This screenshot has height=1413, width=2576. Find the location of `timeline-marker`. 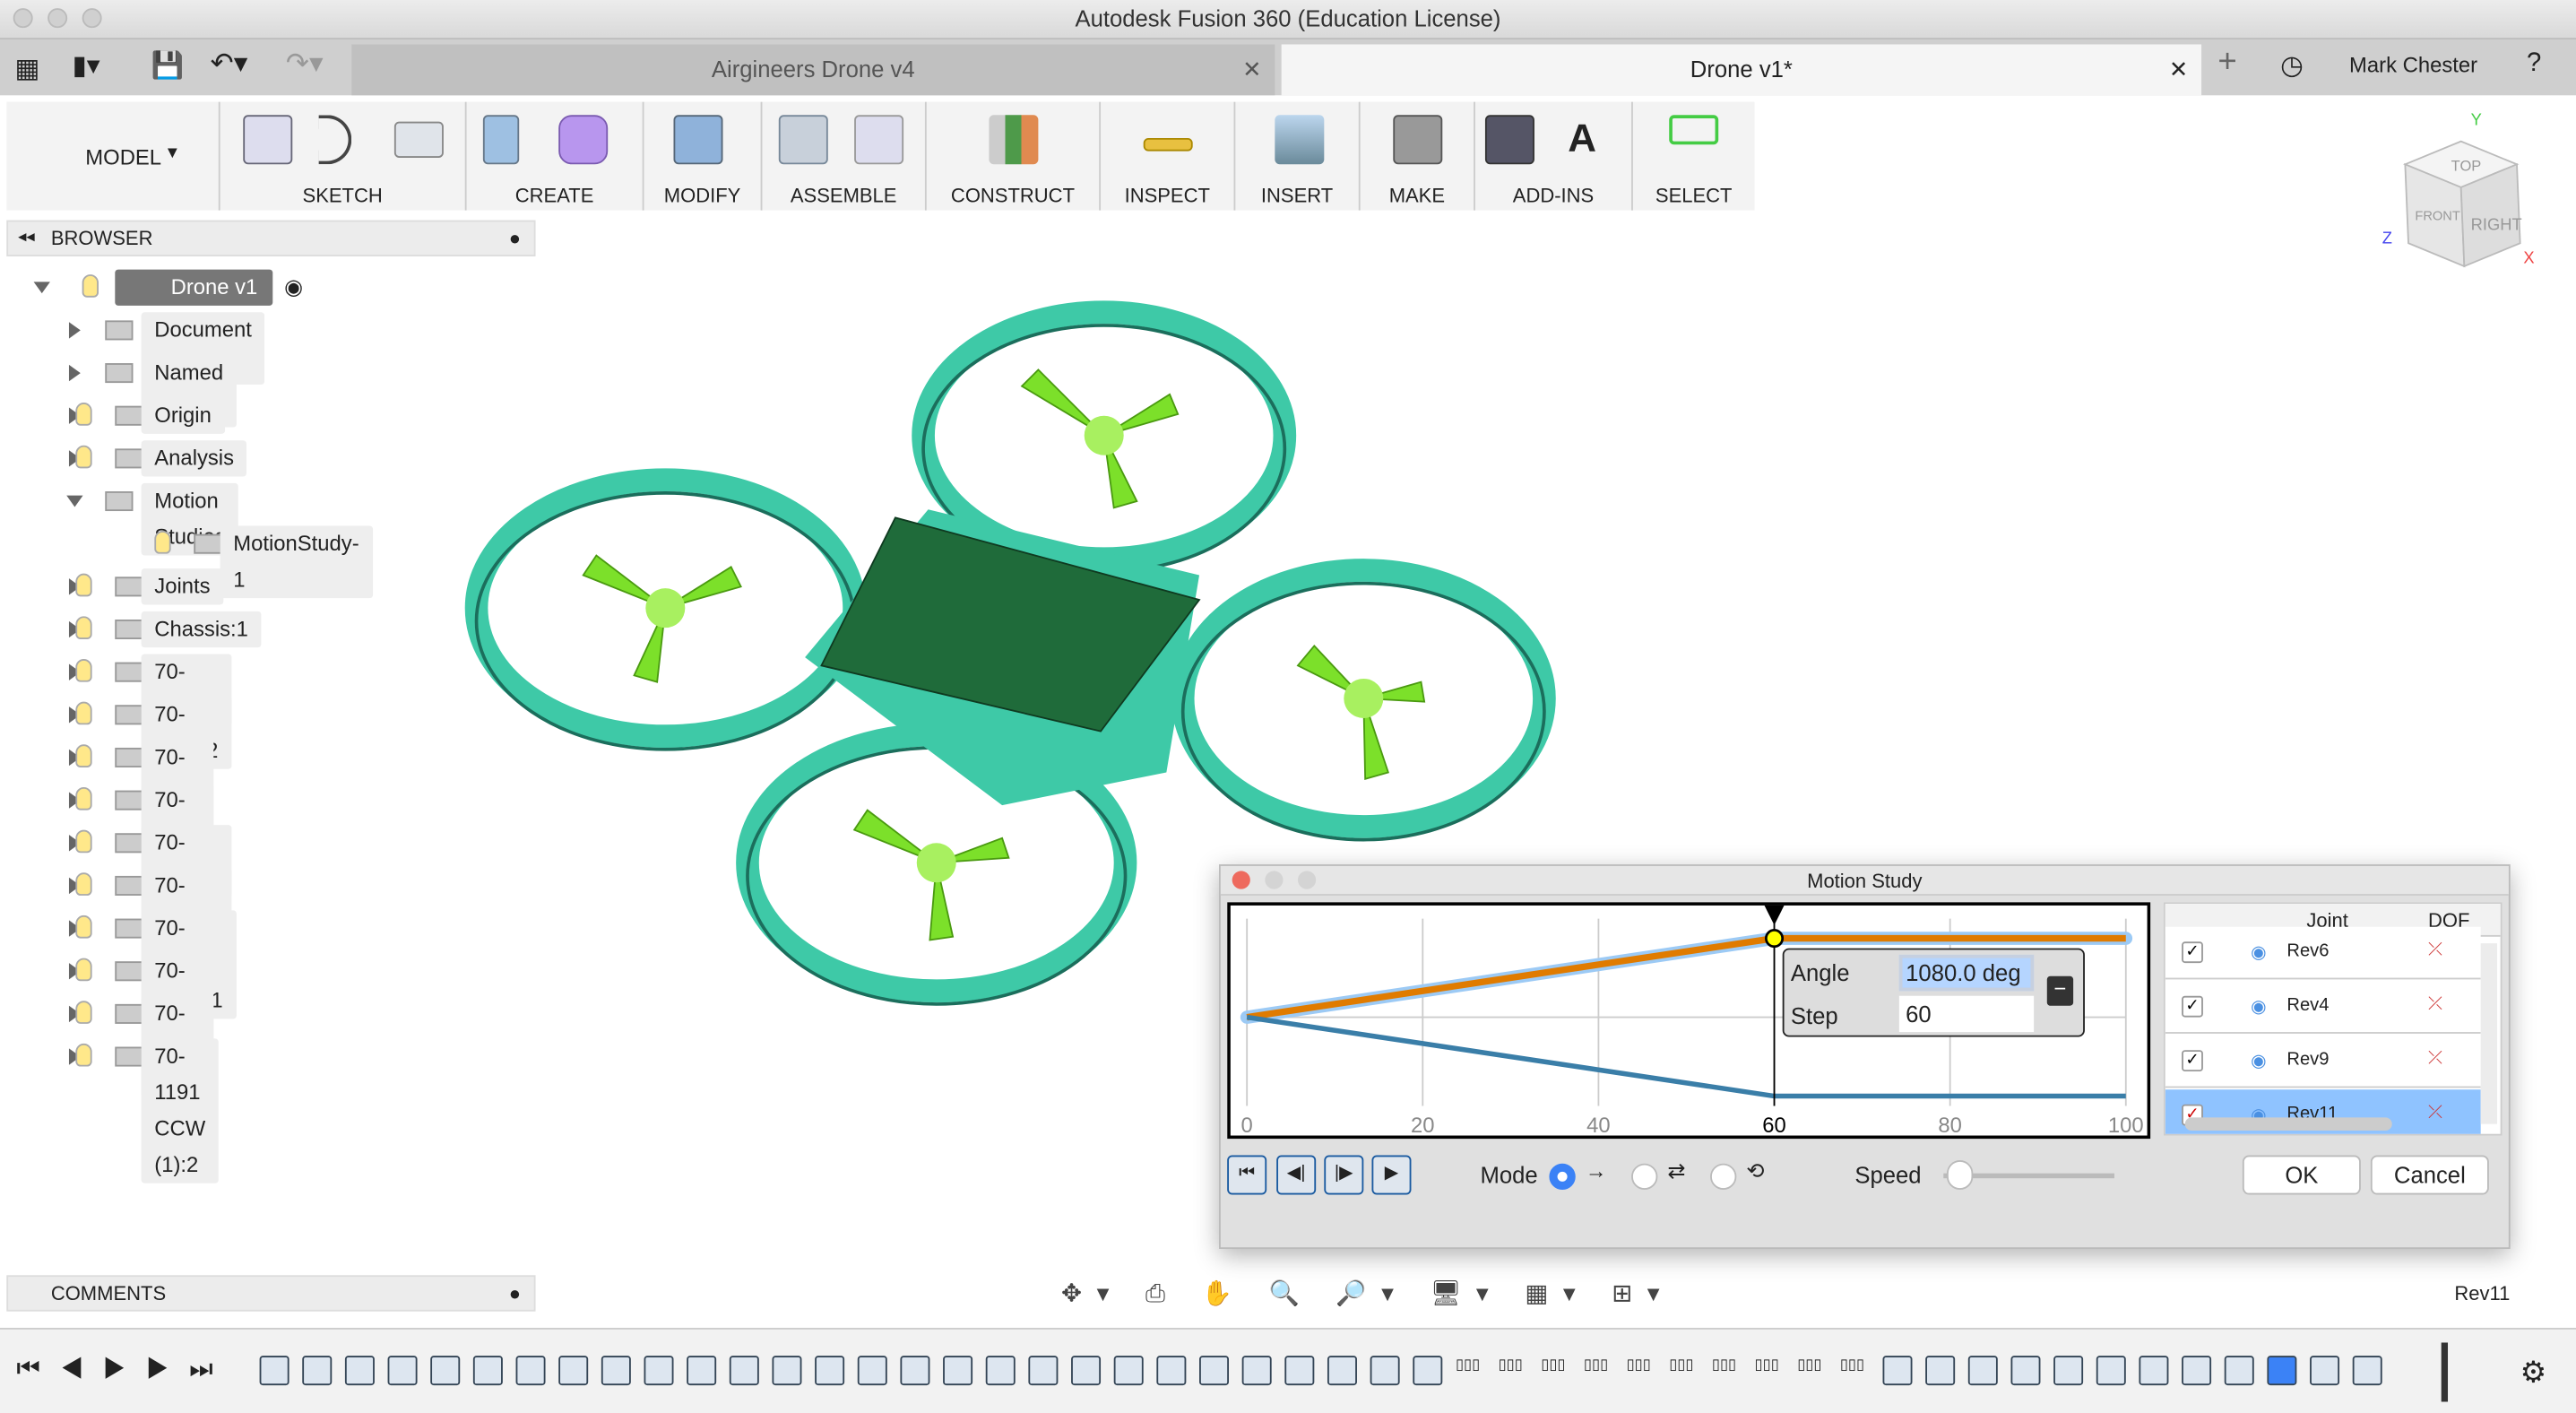

timeline-marker is located at coordinates (2445, 1372).